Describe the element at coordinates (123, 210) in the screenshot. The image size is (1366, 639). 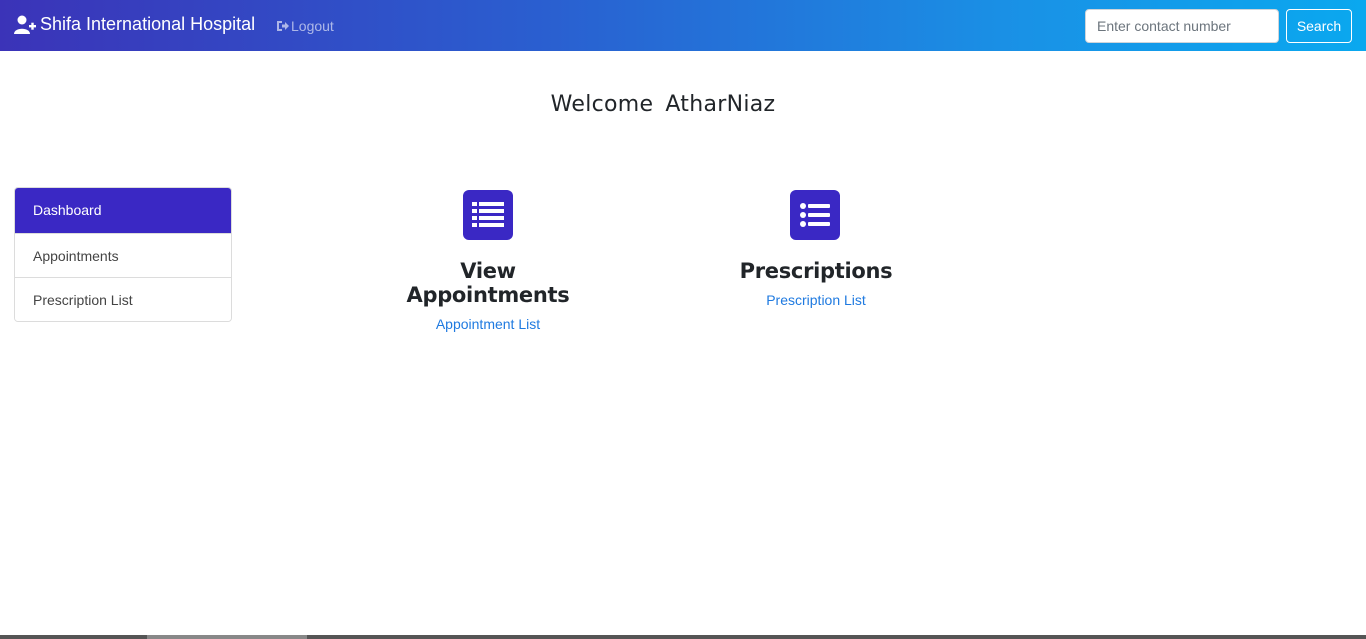
I see `sidebar-item-dashboard: Dashboard` at that location.